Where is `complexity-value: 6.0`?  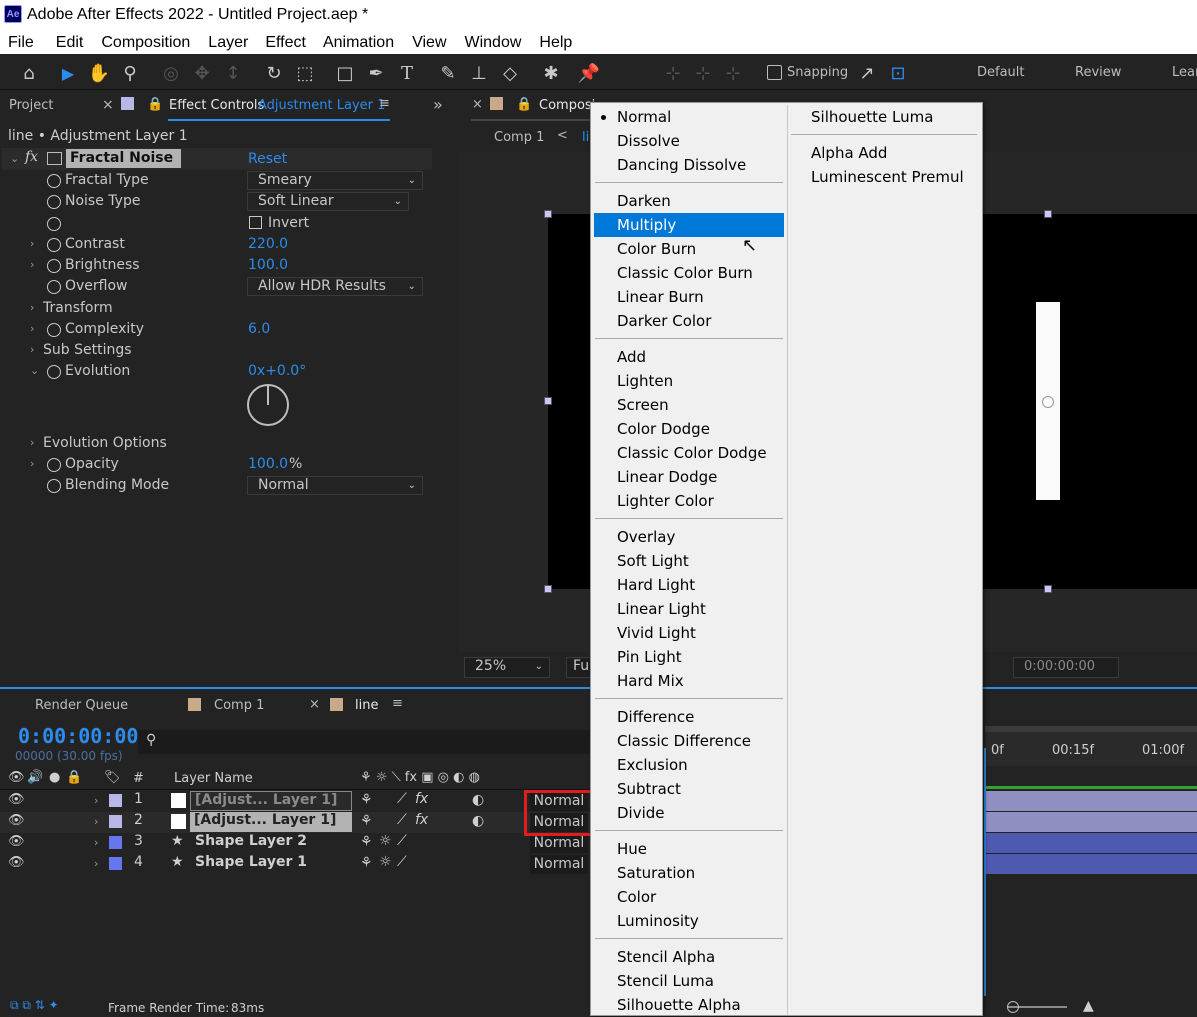 complexity-value: 6.0 is located at coordinates (259, 329).